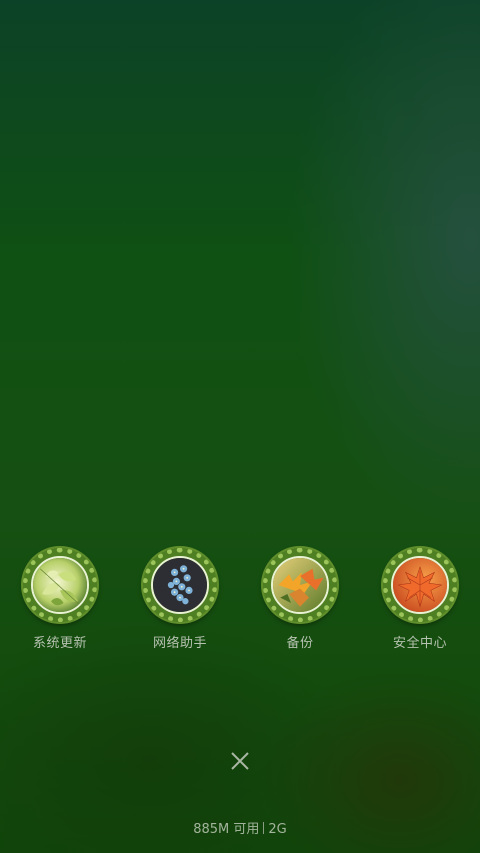 The width and height of the screenshot is (480, 853). I want to click on close-icon, so click(240, 761).